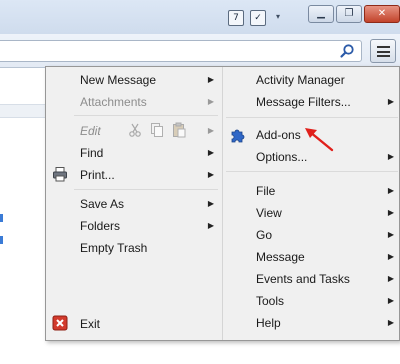  I want to click on menu-item-label: Events and Tasks, so click(303, 279).